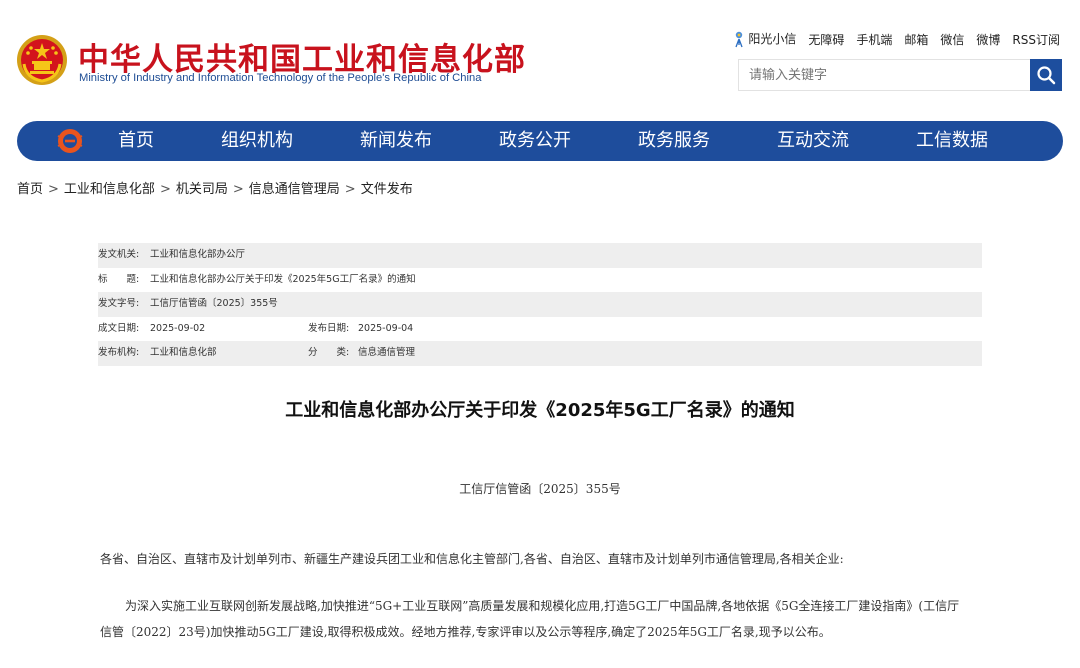 The image size is (1080, 668). I want to click on miit-logo-icon, so click(70, 141).